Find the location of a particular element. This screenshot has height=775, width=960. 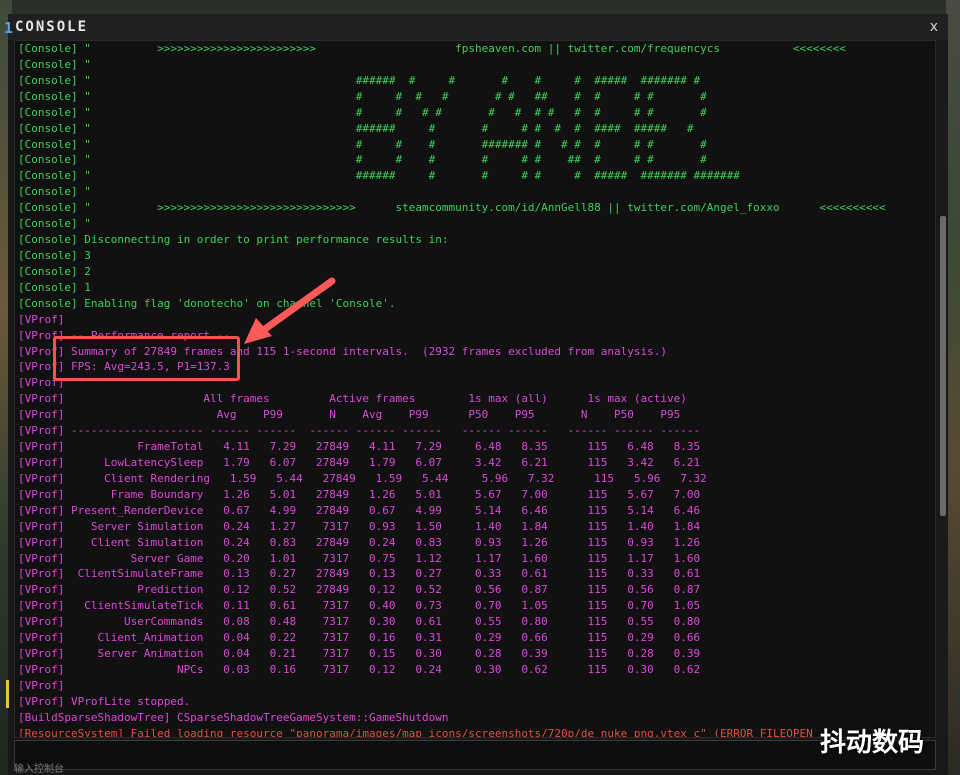

bottom-hint-text: 输入控制台 is located at coordinates (39, 769).